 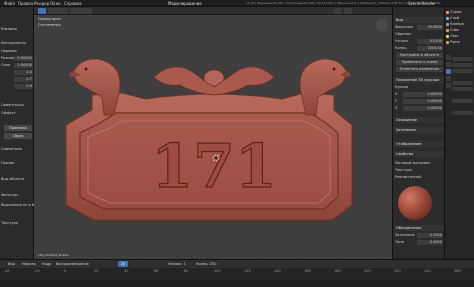 What do you see at coordinates (9, 3) in the screenshot?
I see `menu-file: Файл` at bounding box center [9, 3].